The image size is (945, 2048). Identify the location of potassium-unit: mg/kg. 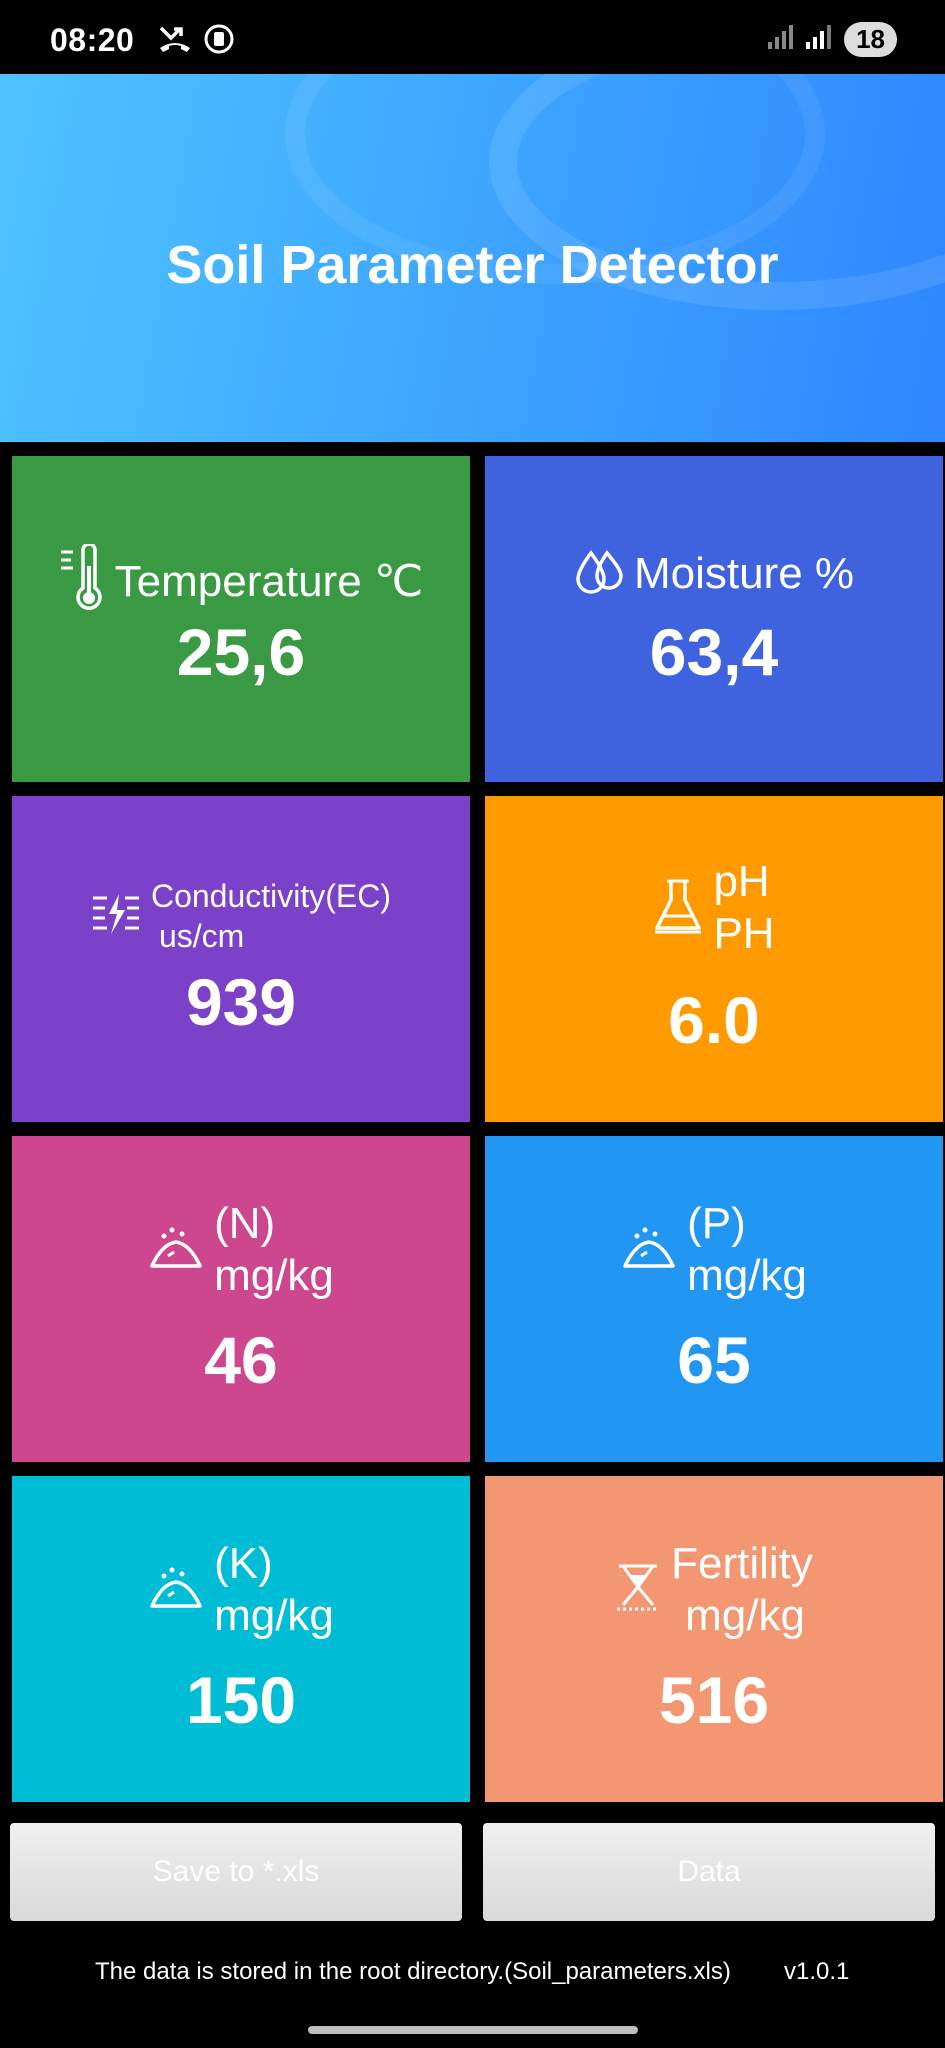
(274, 1615).